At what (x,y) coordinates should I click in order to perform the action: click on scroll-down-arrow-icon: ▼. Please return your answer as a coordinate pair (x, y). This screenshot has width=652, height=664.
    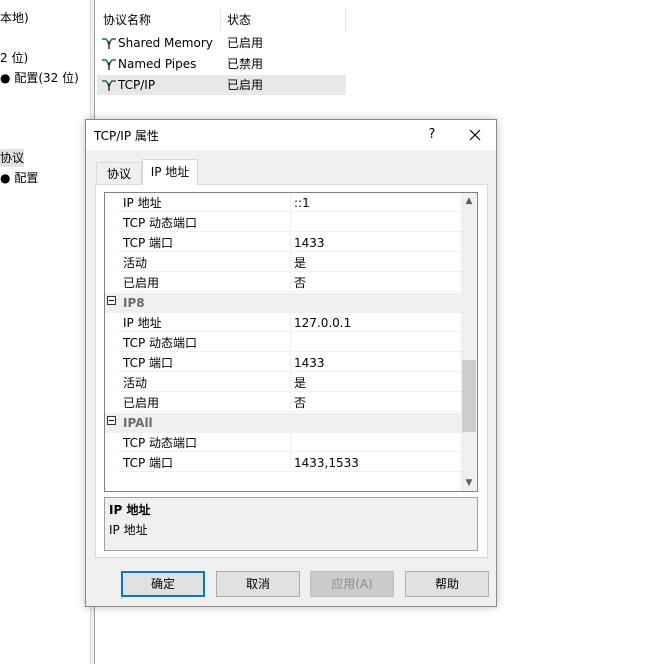
    Looking at the image, I should click on (469, 483).